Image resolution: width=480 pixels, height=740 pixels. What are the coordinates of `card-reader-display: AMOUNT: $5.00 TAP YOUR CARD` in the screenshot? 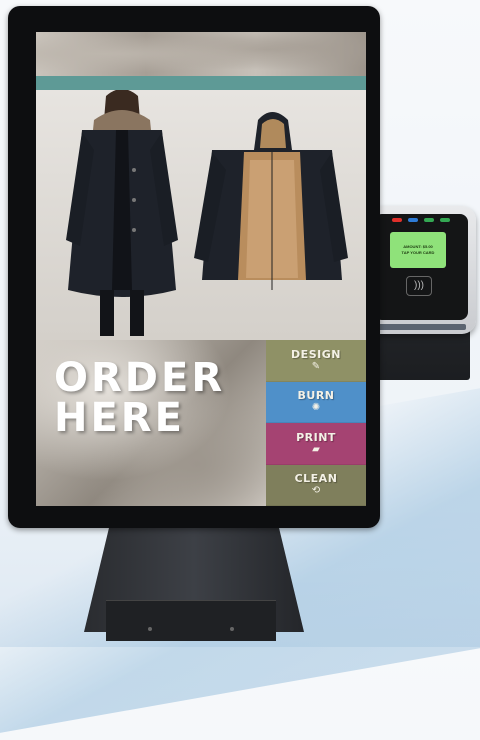 It's located at (418, 250).